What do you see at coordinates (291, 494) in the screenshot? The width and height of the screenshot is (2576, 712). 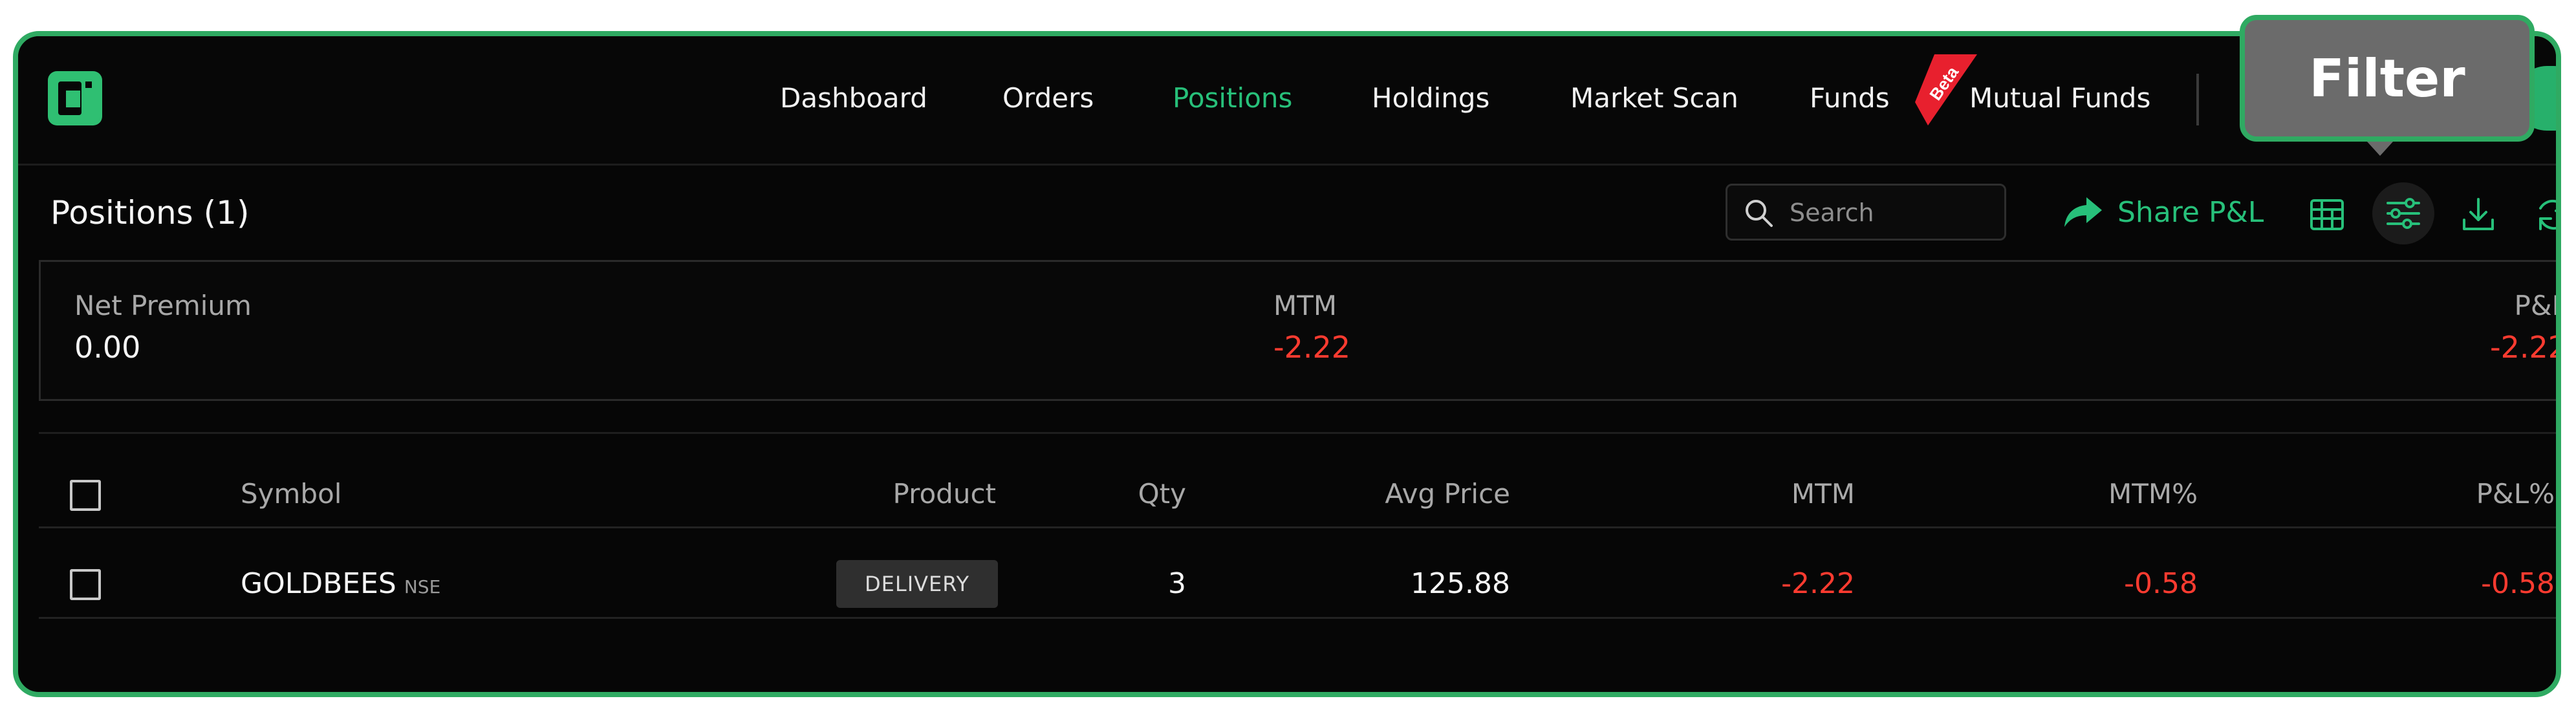 I see `header-symbol: Symbol` at bounding box center [291, 494].